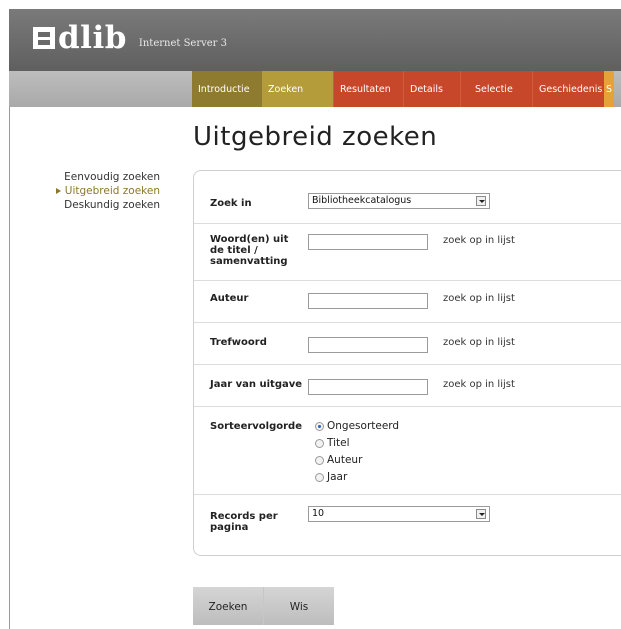 Image resolution: width=621 pixels, height=629 pixels. Describe the element at coordinates (58, 191) in the screenshot. I see `arrow-right-icon` at that location.